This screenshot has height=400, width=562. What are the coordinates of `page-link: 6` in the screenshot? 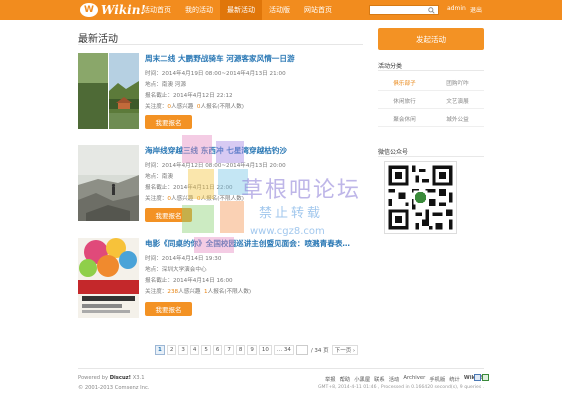 It's located at (217, 350).